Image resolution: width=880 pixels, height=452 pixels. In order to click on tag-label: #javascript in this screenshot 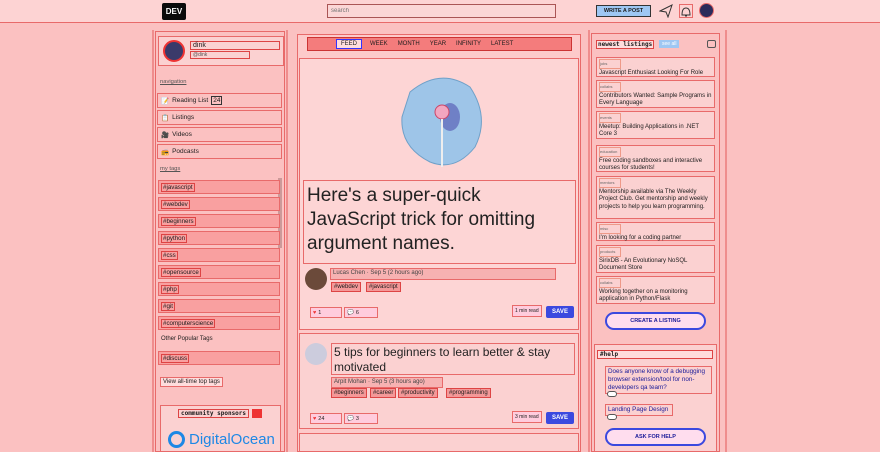, I will do `click(178, 187)`.